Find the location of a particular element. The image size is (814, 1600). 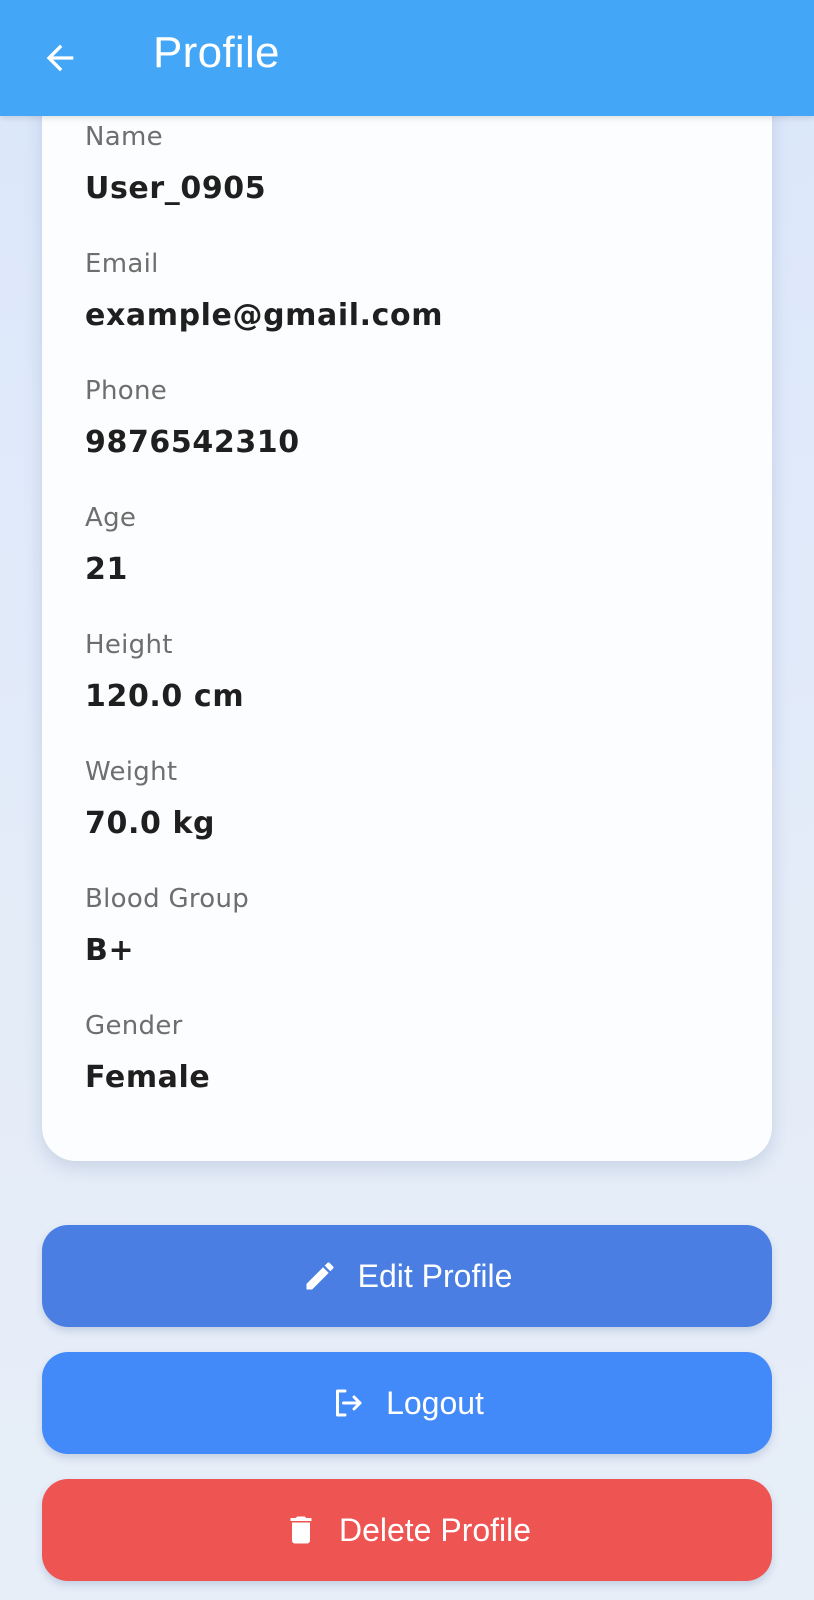

field-value: 70.0 kg is located at coordinates (150, 823).